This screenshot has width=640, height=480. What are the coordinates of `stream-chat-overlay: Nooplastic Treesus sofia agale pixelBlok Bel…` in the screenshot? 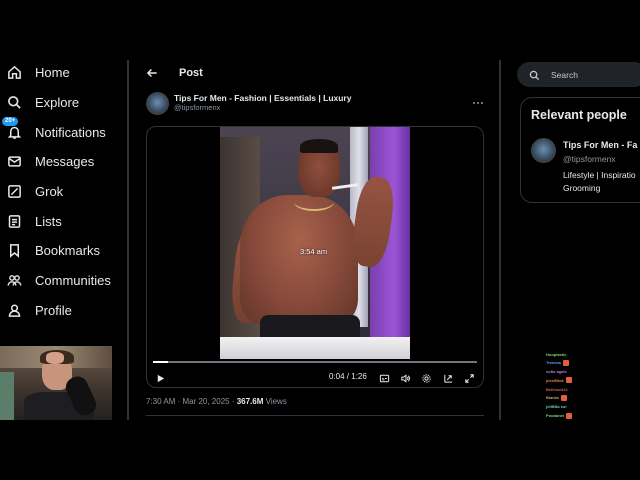 It's located at (566, 385).